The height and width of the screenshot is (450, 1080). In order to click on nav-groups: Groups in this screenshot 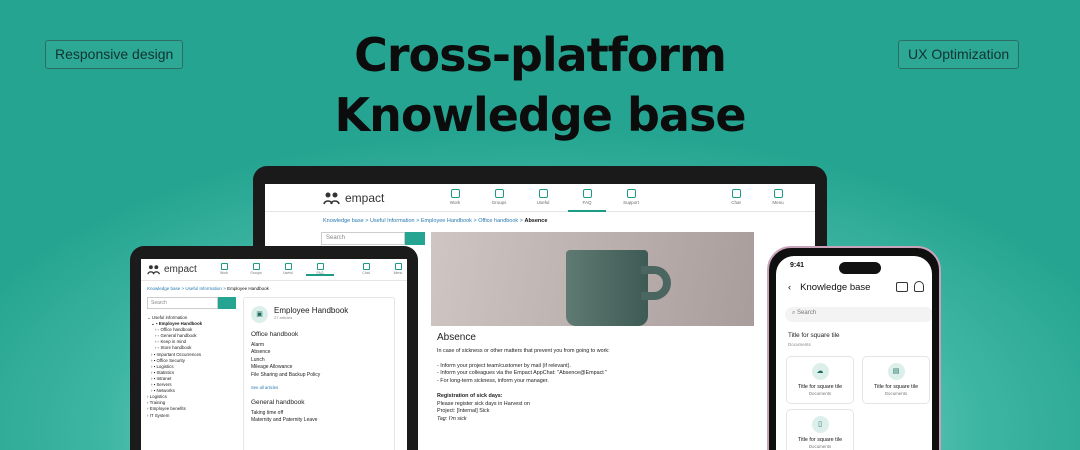, I will do `click(499, 198)`.